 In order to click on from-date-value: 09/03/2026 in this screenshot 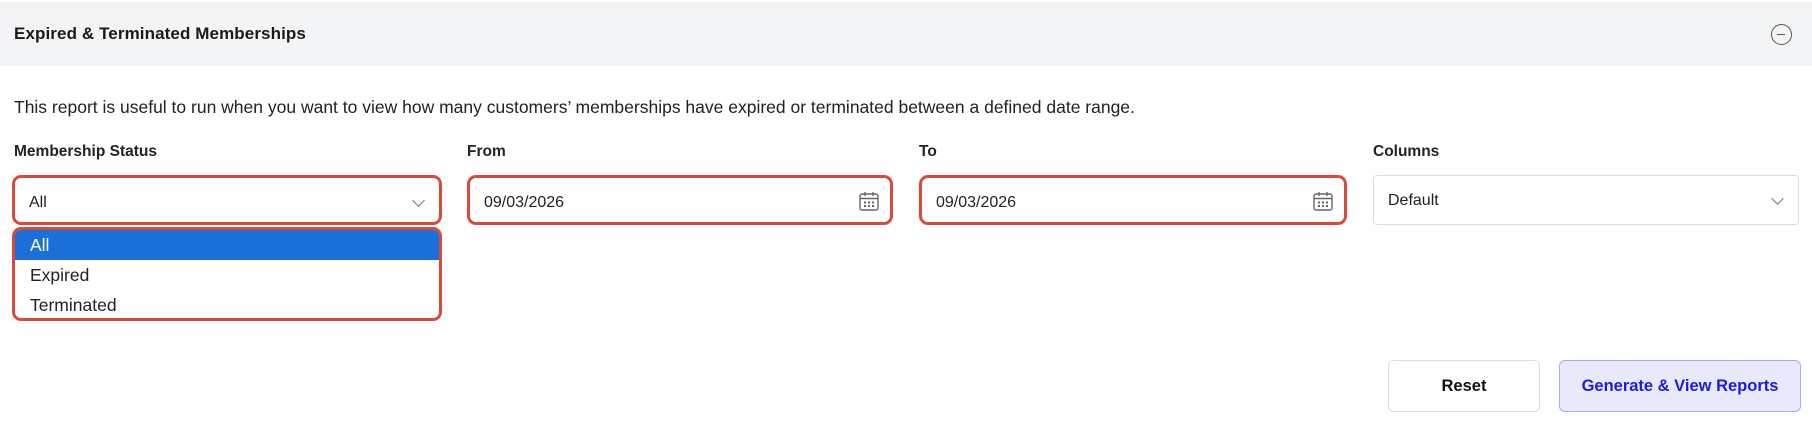, I will do `click(524, 202)`.